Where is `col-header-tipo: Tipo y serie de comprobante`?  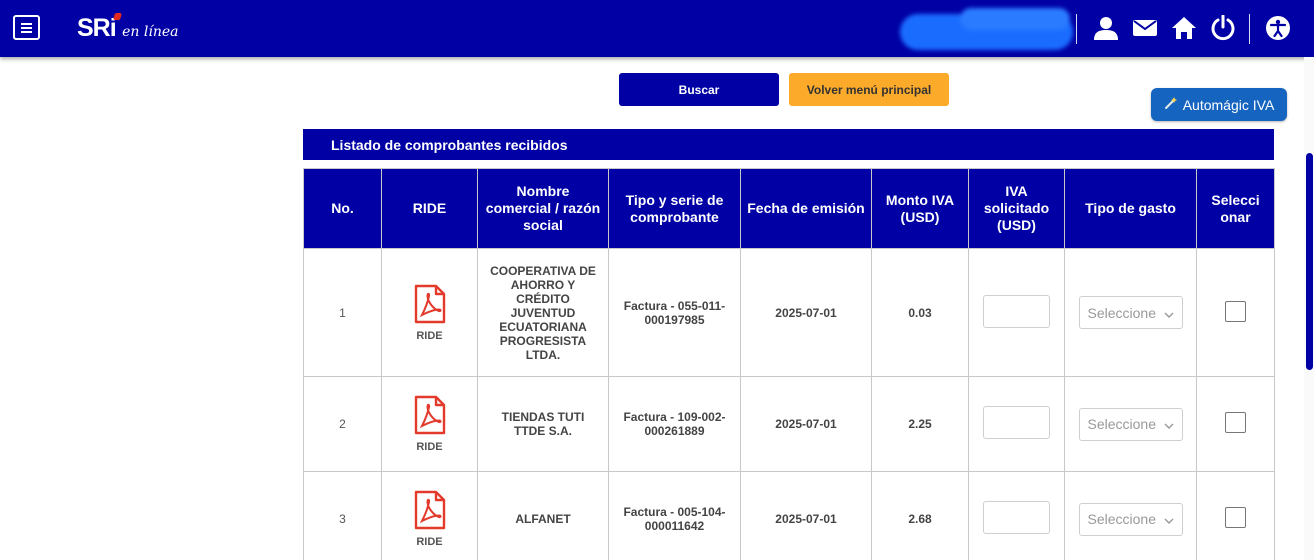
col-header-tipo: Tipo y serie de comprobante is located at coordinates (674, 208).